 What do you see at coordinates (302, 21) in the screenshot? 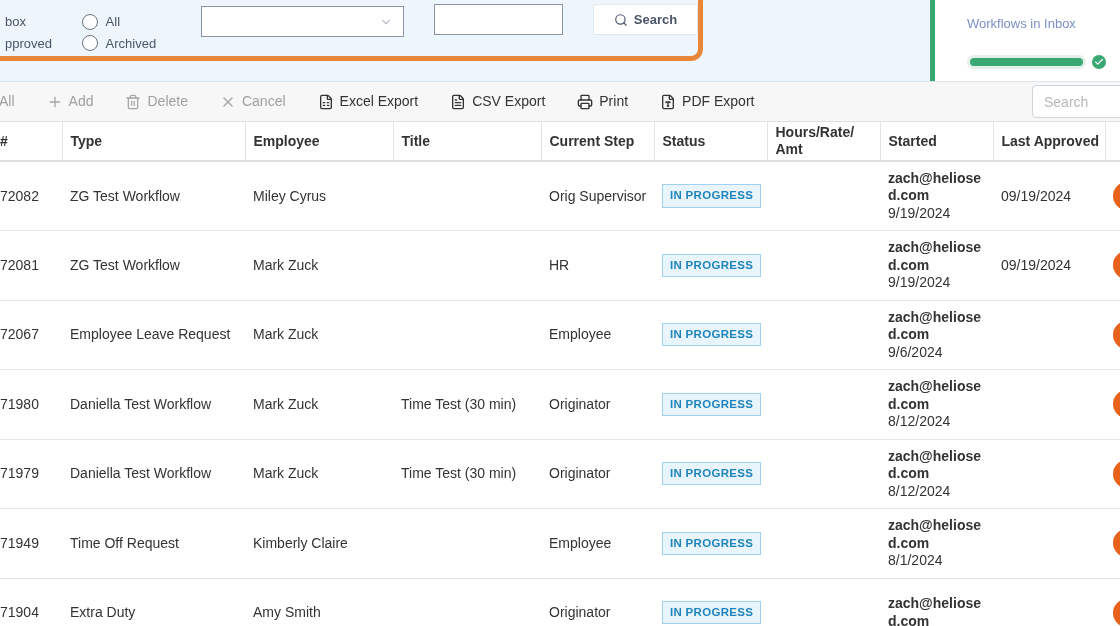
I see `dropdown-field` at bounding box center [302, 21].